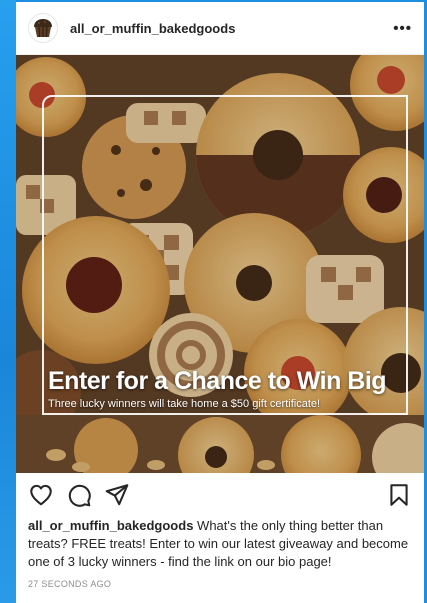 This screenshot has width=427, height=603. I want to click on muffin-icon, so click(43, 28).